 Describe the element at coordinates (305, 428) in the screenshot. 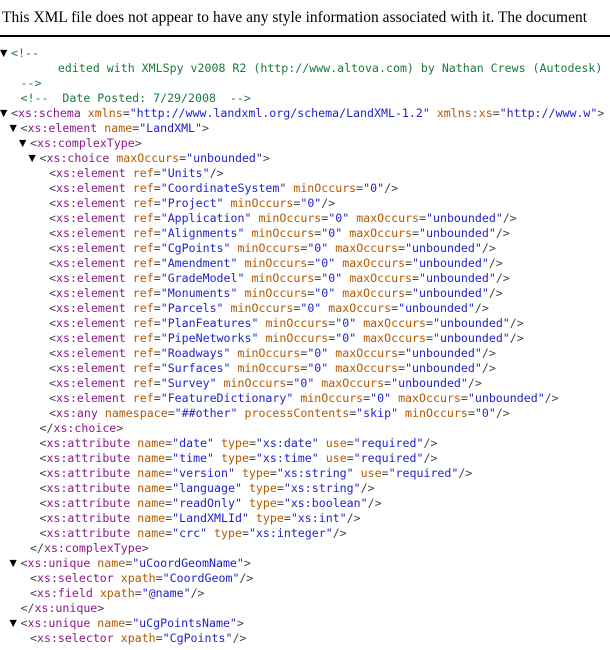

I see `xml-tree-line: </xs:choice>` at that location.